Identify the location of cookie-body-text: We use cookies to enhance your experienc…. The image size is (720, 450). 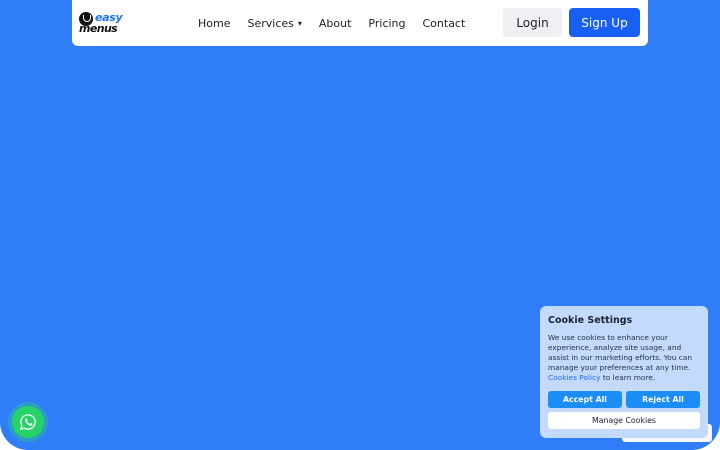
(620, 352).